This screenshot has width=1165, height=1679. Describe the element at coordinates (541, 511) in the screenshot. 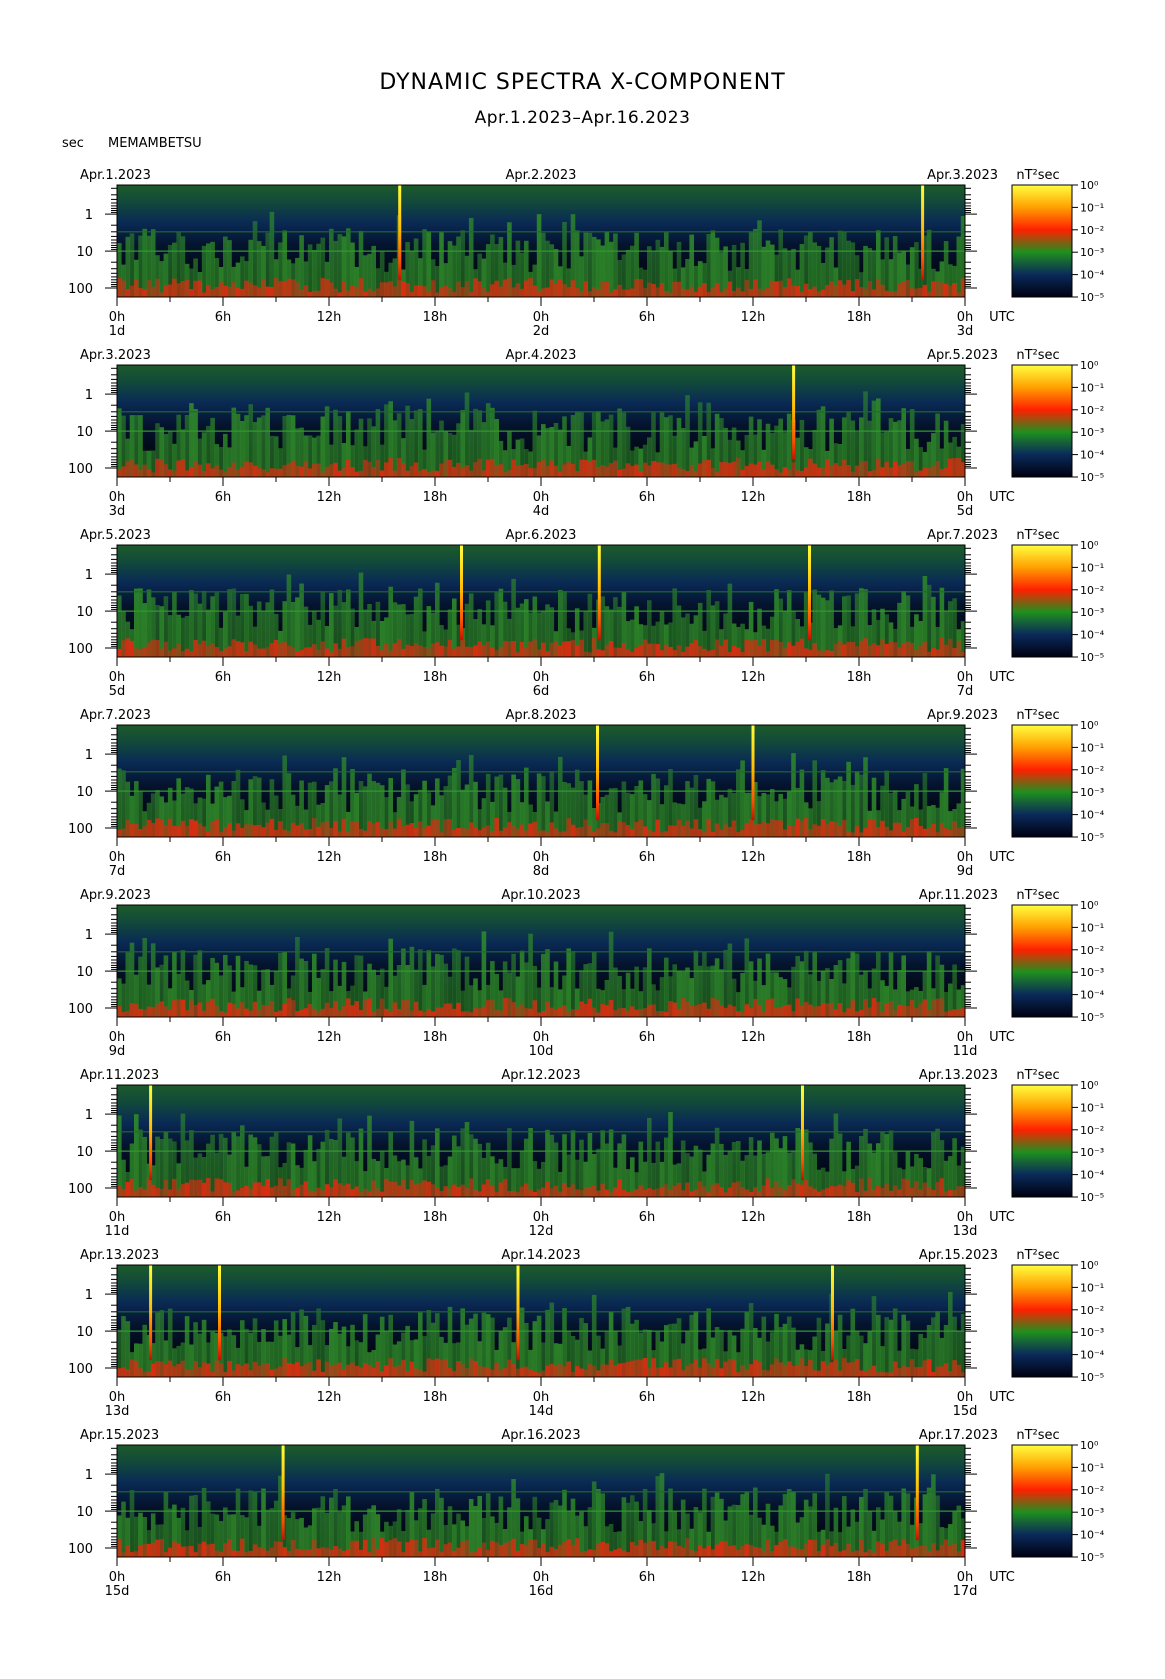

I see `day-label: 4d` at that location.